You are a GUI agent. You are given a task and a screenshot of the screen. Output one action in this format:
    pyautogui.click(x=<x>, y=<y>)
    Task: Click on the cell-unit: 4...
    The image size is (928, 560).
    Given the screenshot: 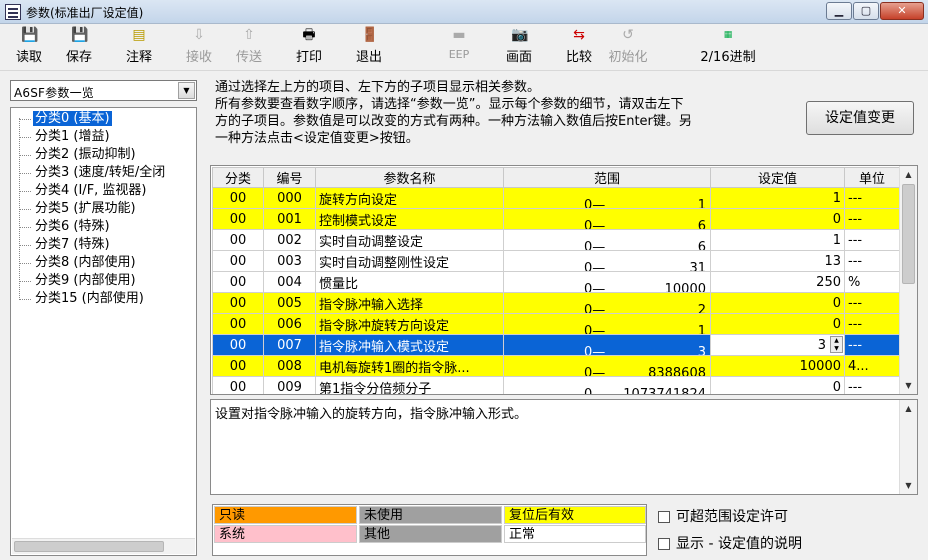 What is the action you would take?
    pyautogui.click(x=872, y=366)
    